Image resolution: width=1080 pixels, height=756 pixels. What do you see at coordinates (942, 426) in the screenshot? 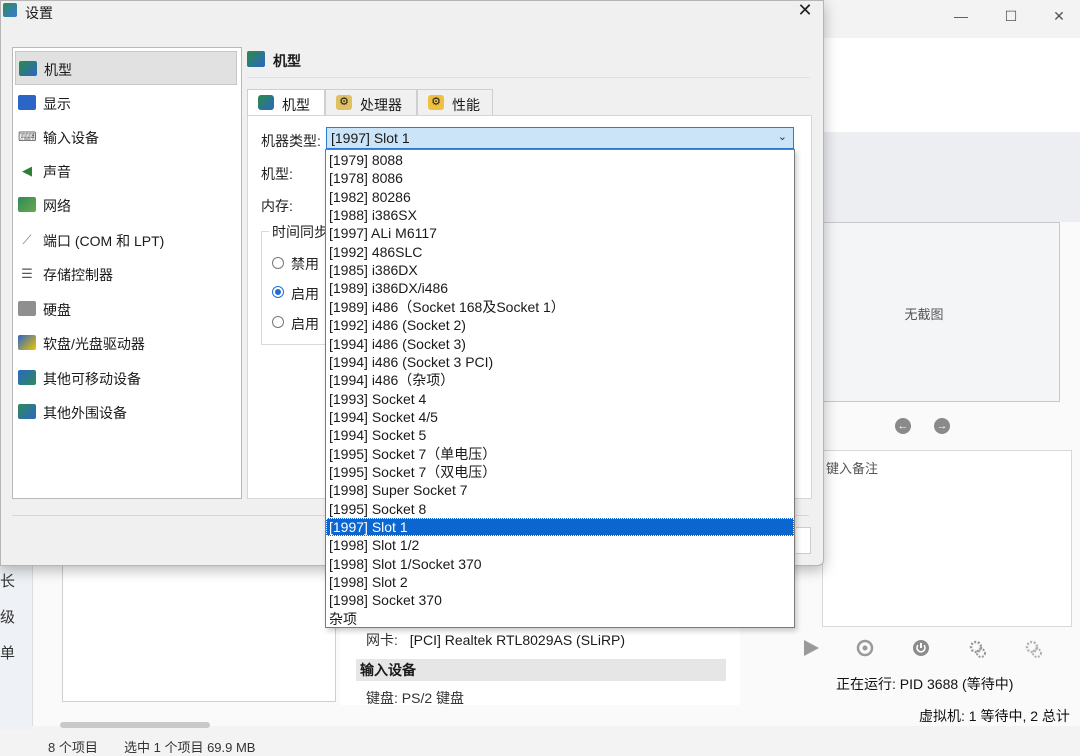
I see `arrow-right-icon: →` at bounding box center [942, 426].